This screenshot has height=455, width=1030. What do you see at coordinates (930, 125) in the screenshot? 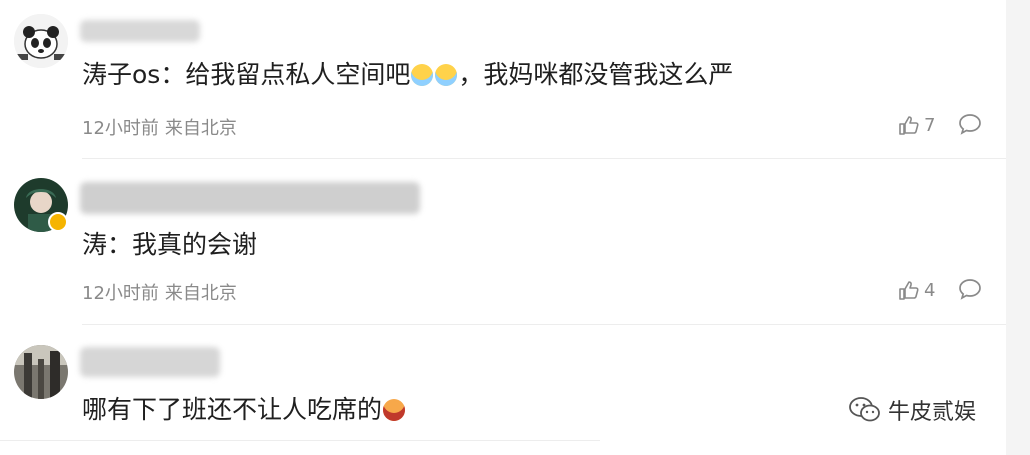
I see `like-count: 7` at bounding box center [930, 125].